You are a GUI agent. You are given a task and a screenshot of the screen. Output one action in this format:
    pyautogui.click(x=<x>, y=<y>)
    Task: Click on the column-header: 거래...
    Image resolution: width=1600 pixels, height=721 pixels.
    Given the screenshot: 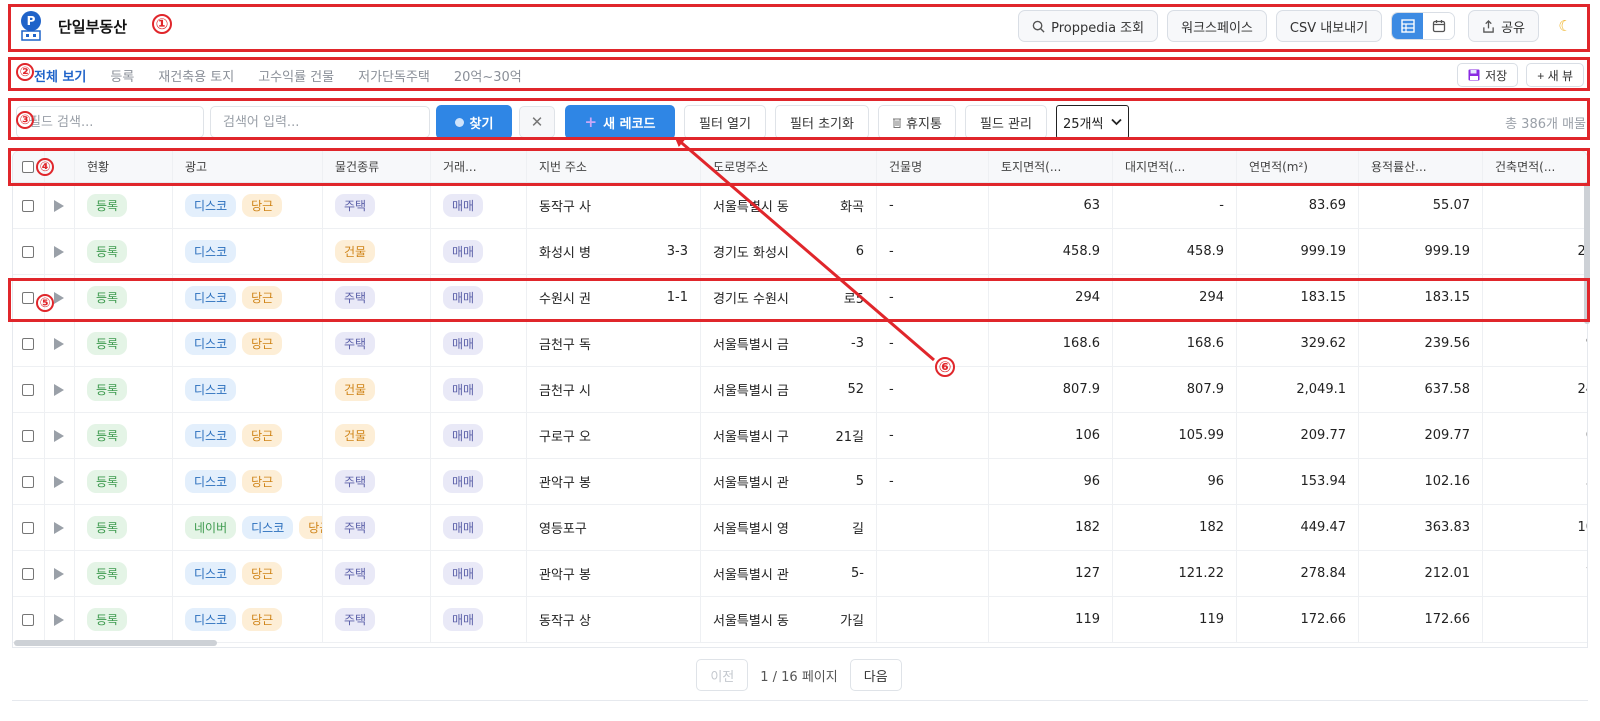 What is the action you would take?
    pyautogui.click(x=479, y=166)
    